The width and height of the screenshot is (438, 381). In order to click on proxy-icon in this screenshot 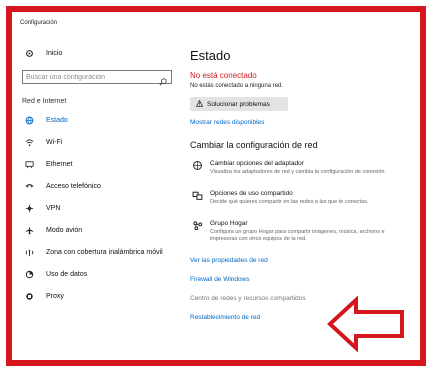, I will do `click(29, 296)`.